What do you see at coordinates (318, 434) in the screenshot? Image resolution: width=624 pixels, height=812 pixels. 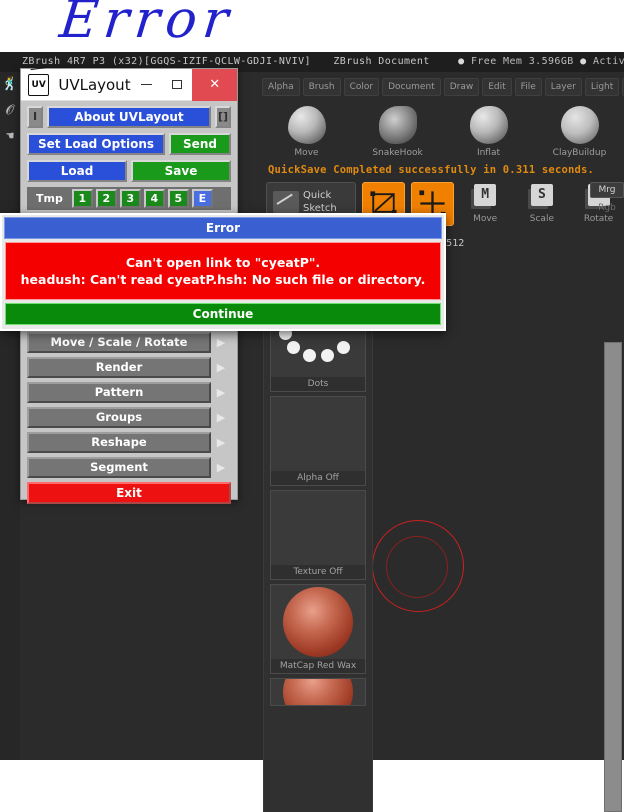 I see `alpha-empty-thumb` at bounding box center [318, 434].